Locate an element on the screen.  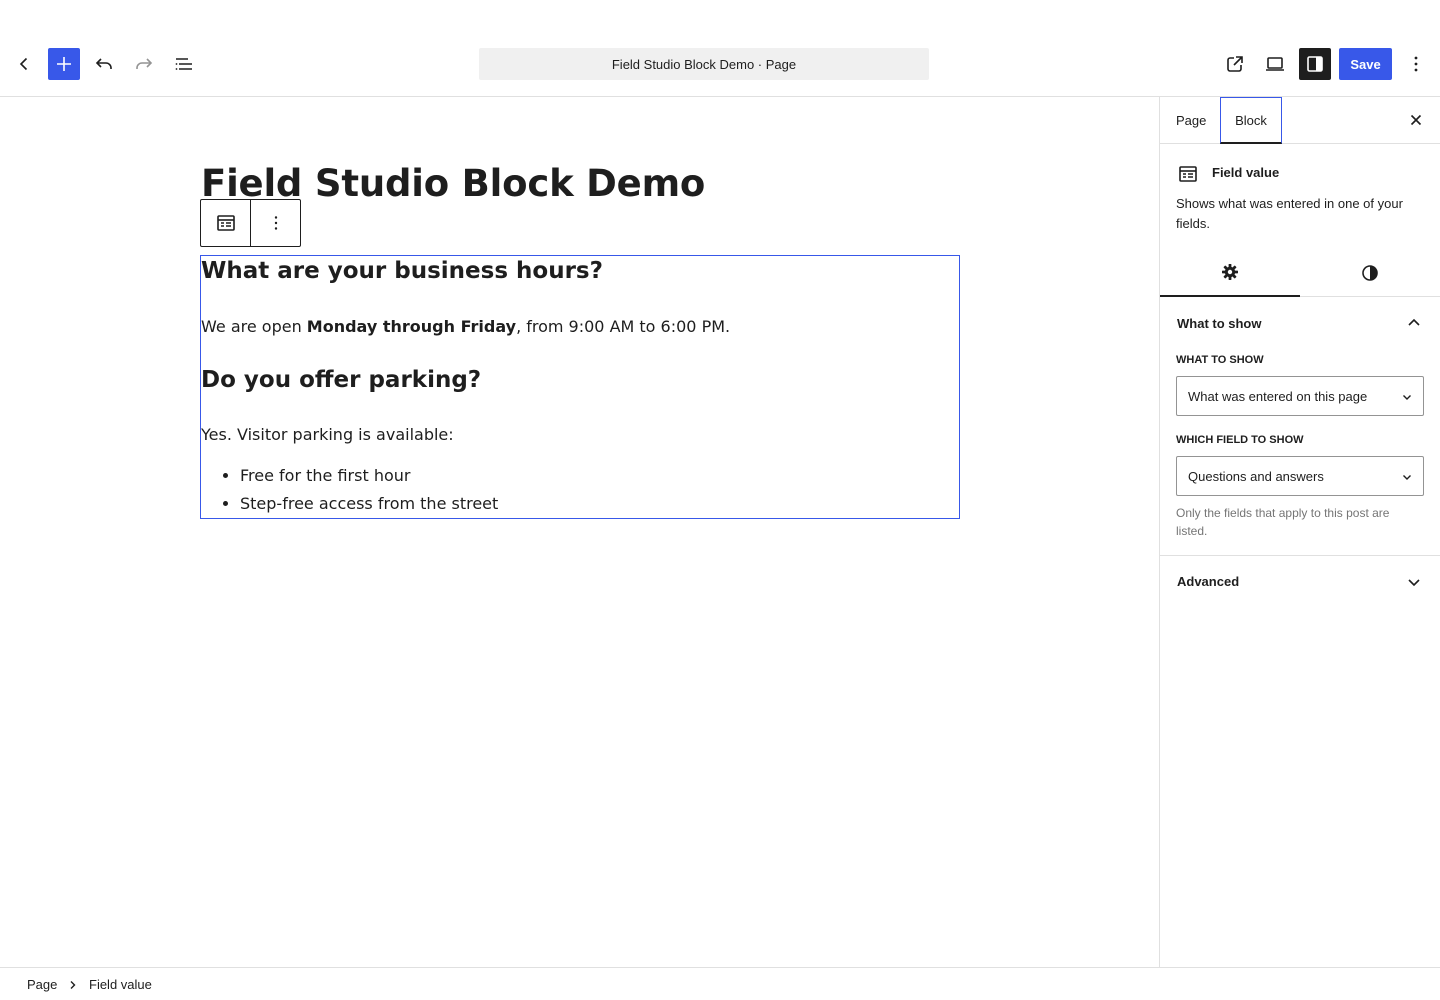
settings-toggle-button is located at coordinates (1315, 64).